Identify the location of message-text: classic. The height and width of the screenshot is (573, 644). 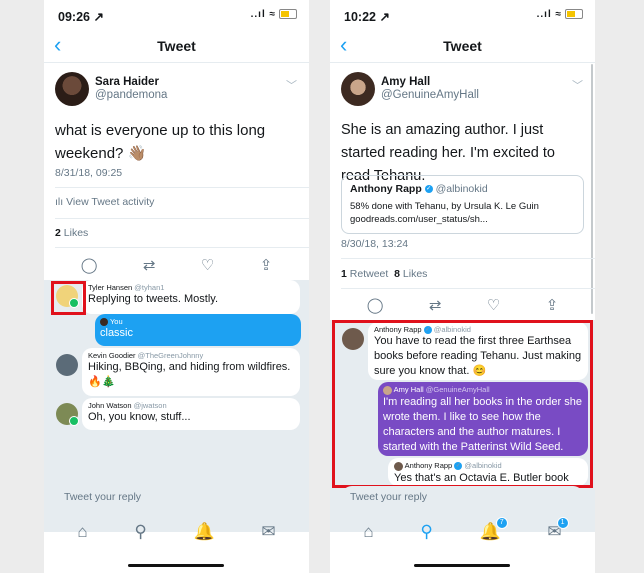
(117, 333).